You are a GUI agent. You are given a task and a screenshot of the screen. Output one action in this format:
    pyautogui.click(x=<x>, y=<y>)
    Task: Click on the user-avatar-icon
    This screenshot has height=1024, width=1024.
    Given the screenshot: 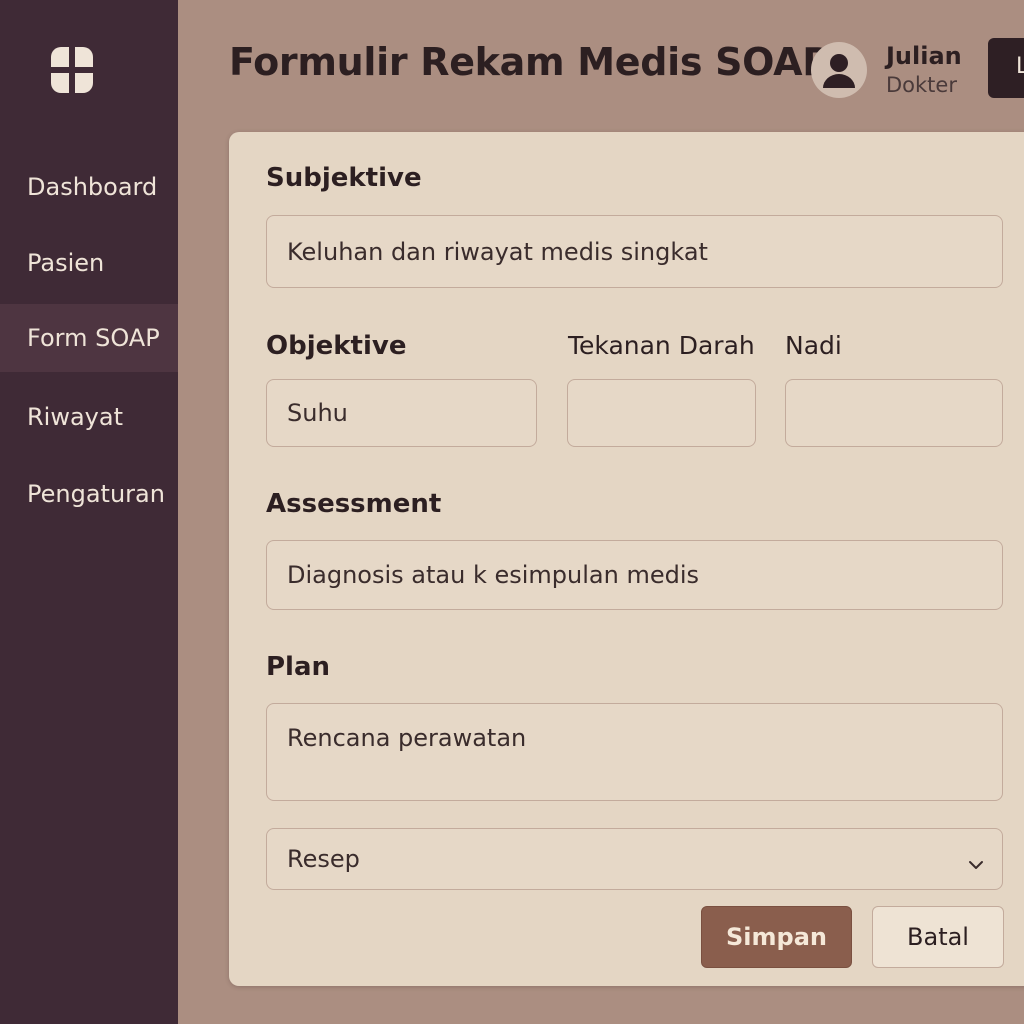 What is the action you would take?
    pyautogui.click(x=839, y=70)
    